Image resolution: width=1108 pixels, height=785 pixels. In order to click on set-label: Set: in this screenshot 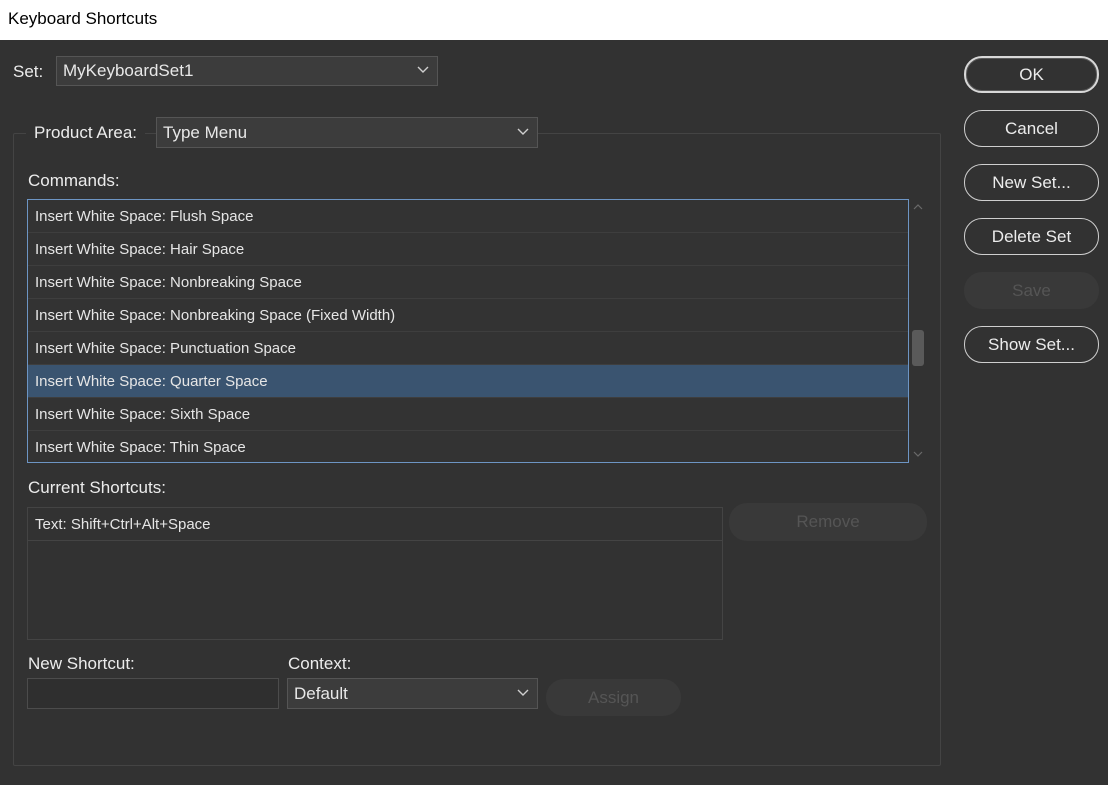, I will do `click(28, 71)`.